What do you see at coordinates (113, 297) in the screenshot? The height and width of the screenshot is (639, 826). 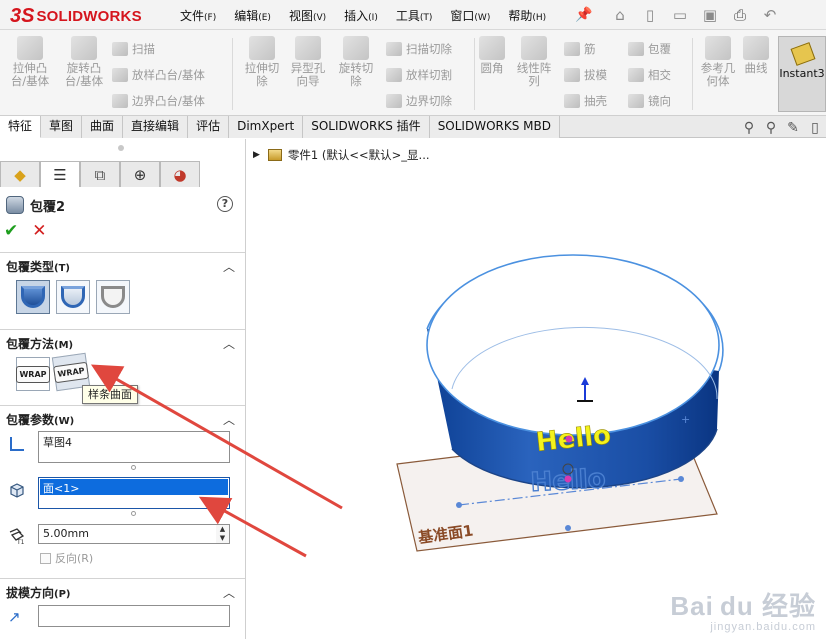 I see `wrap-type-scribe-button` at bounding box center [113, 297].